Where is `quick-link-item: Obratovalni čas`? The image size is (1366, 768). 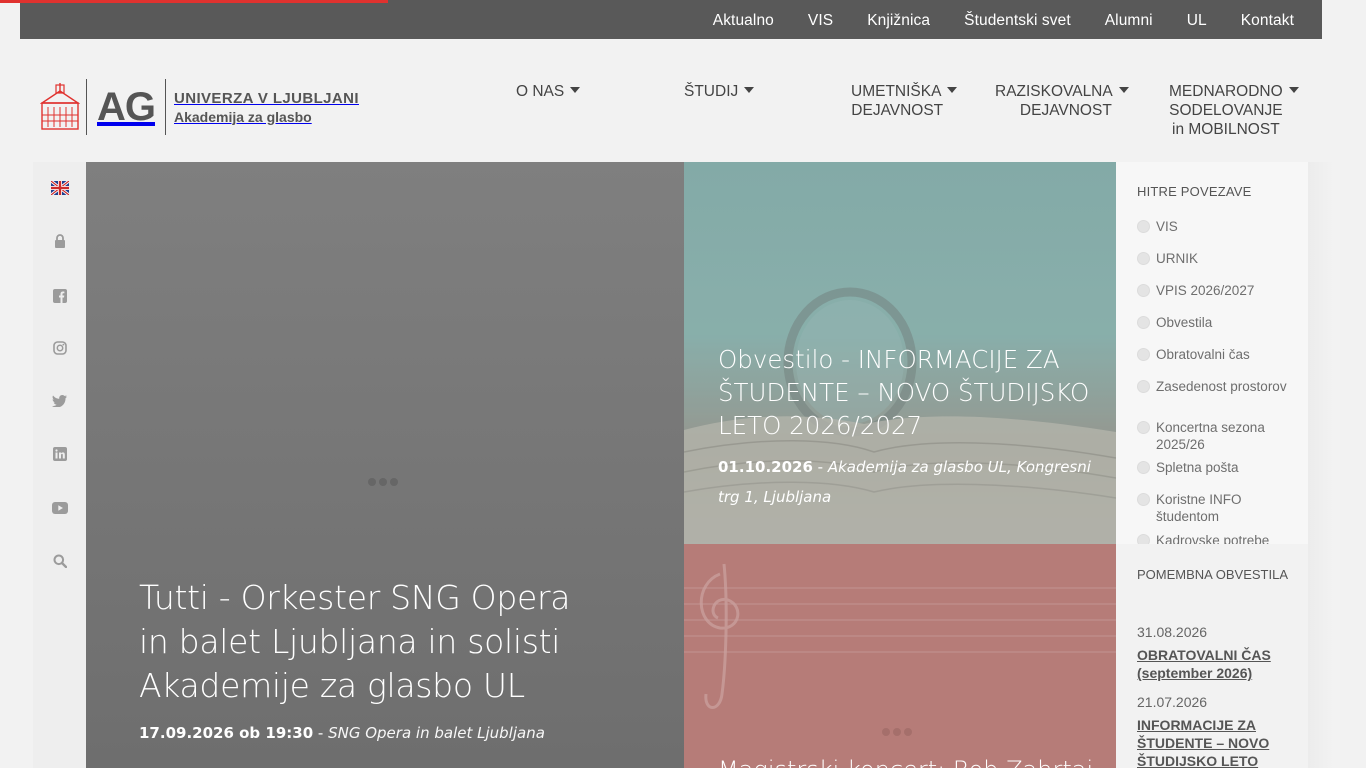 quick-link-item: Obratovalni čas is located at coordinates (1217, 354).